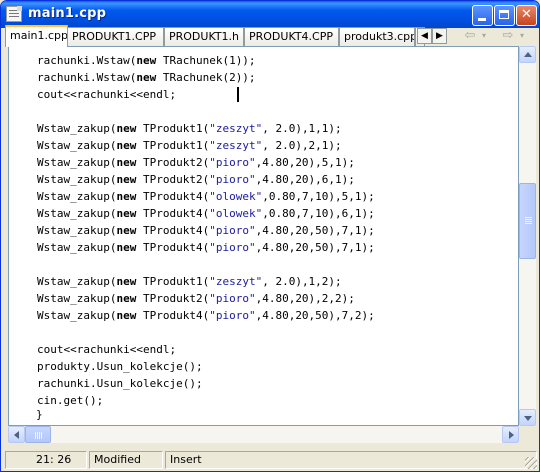  I want to click on code-token: produkty.Usun_kolekcje();, so click(120, 366).